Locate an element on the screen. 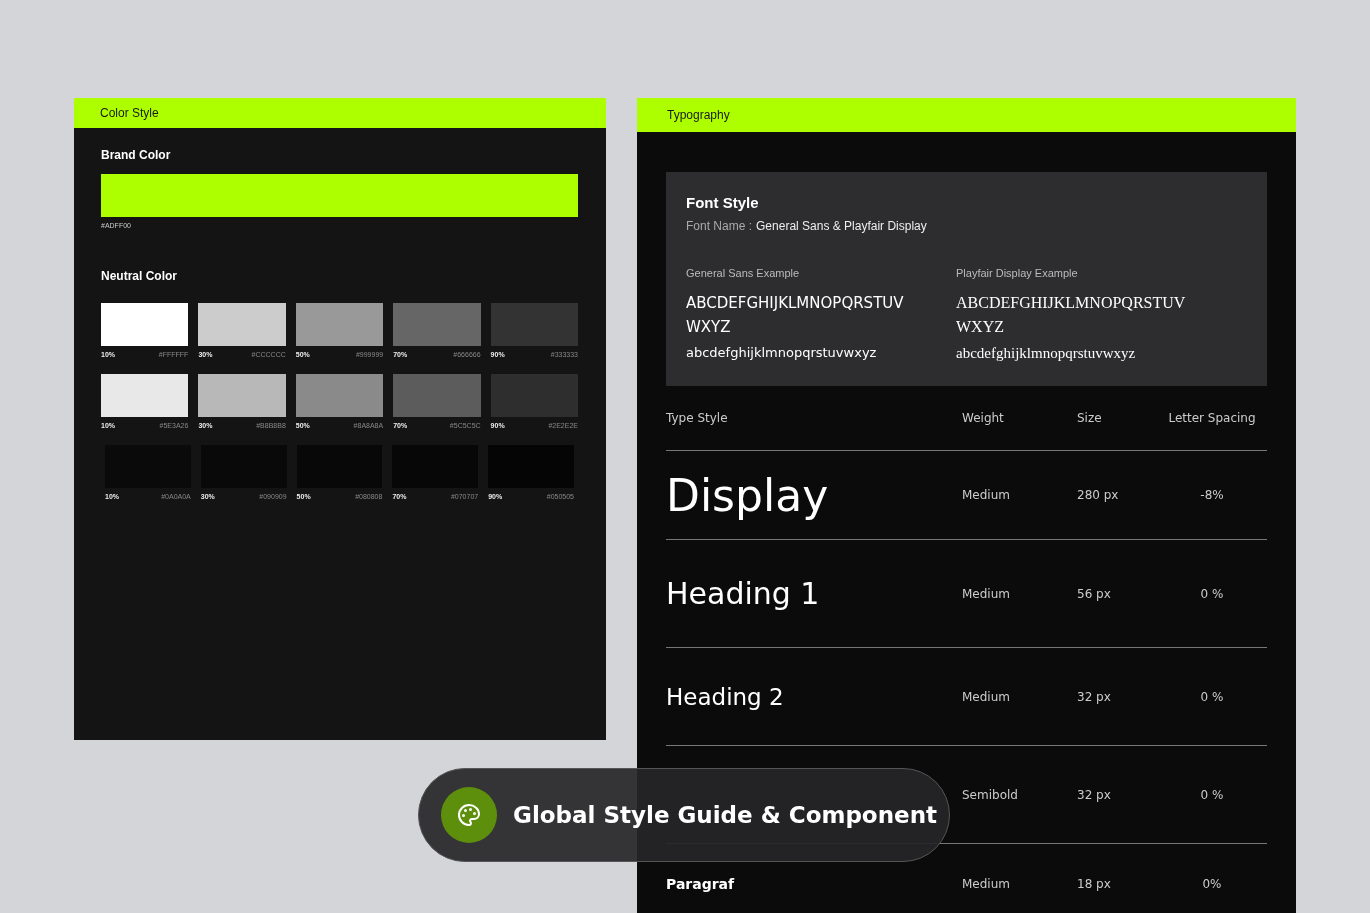  panel-header: Color Style is located at coordinates (340, 113).